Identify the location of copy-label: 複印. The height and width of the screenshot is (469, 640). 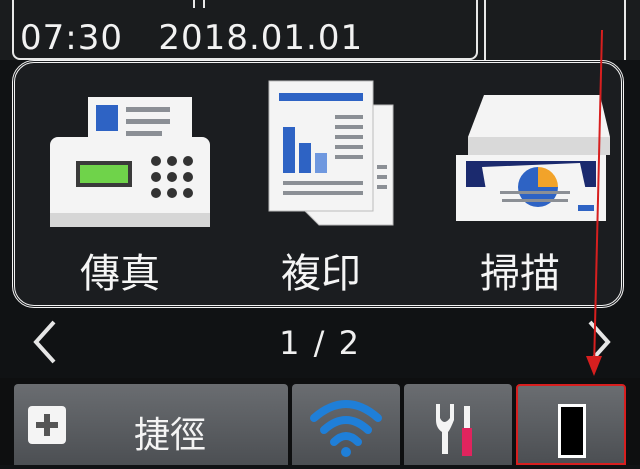
(321, 274).